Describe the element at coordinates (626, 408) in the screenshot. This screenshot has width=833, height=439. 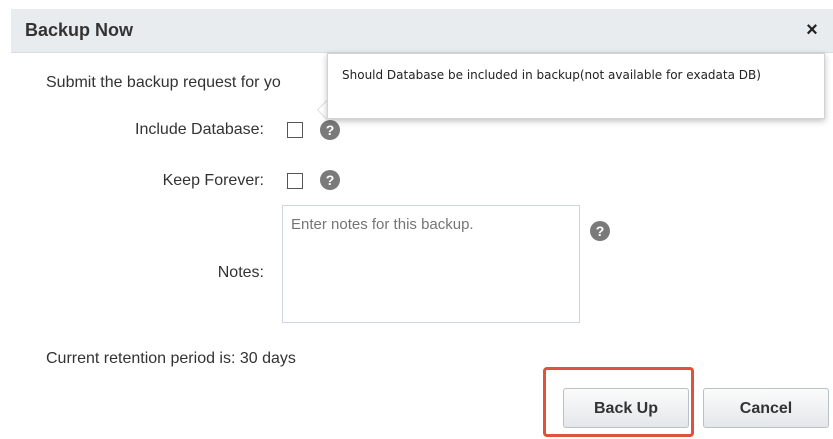
I see `back-up-button: Back Up` at that location.